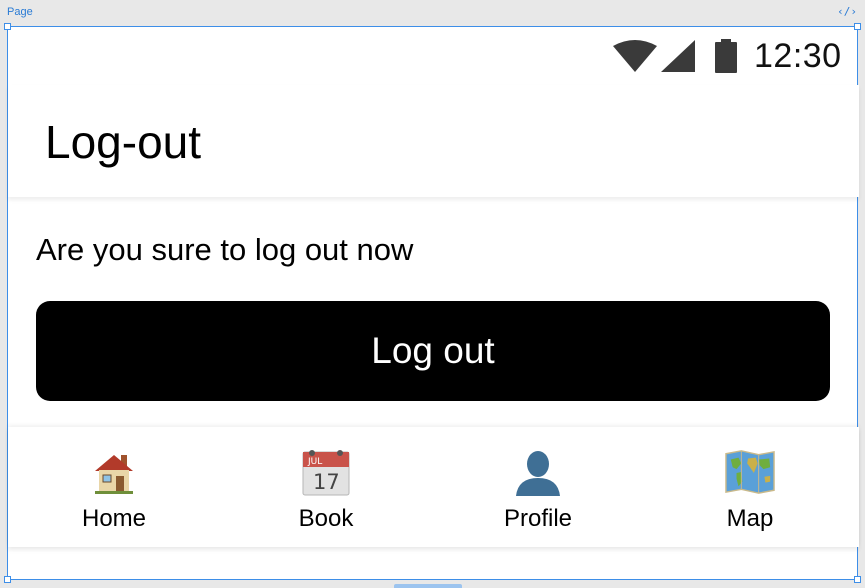 This screenshot has height=588, width=865. I want to click on nav-label-book: Book, so click(326, 518).